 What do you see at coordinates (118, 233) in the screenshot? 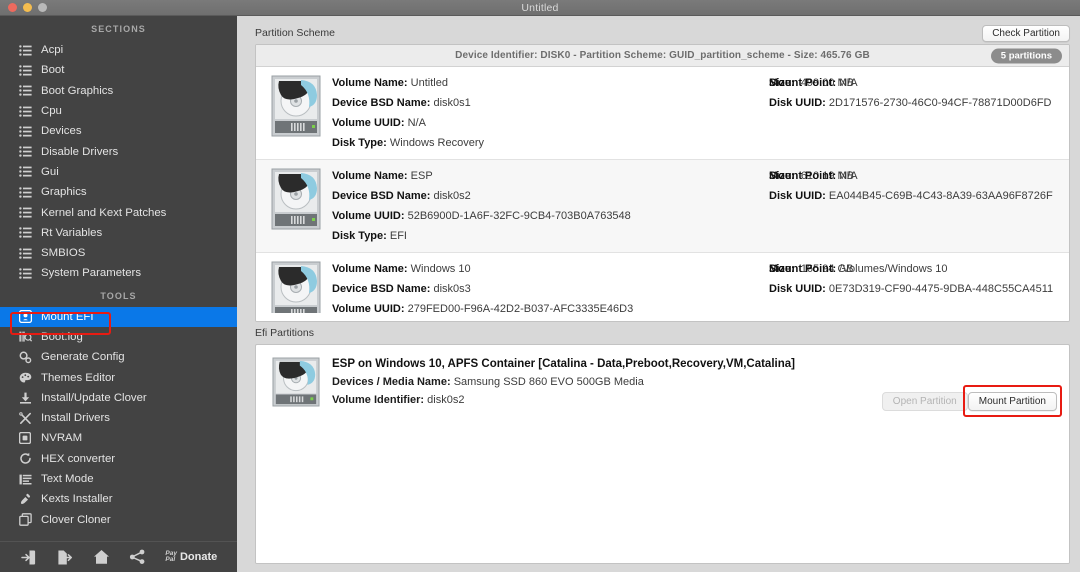
I see `sidebar-item-rt-variables: Rt Variables` at bounding box center [118, 233].